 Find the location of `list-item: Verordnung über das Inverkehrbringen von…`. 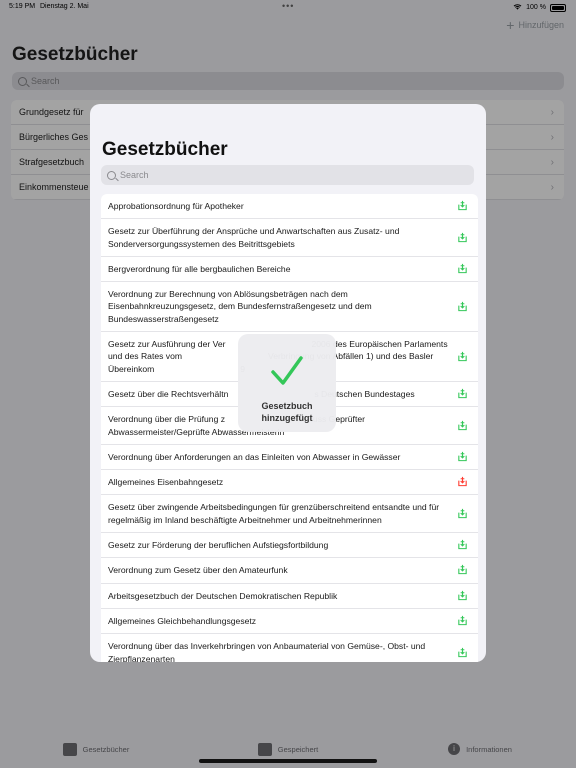

list-item: Verordnung über das Inverkehrbringen von… is located at coordinates (289, 648).